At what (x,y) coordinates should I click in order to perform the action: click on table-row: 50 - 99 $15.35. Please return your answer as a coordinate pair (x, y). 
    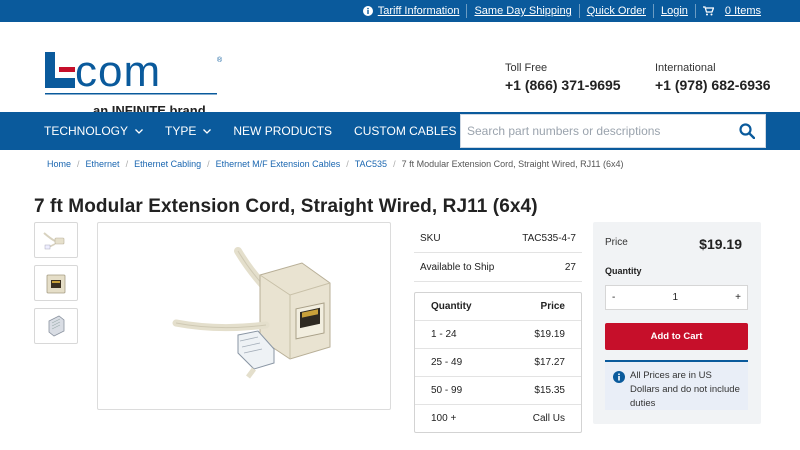
    Looking at the image, I should click on (498, 390).